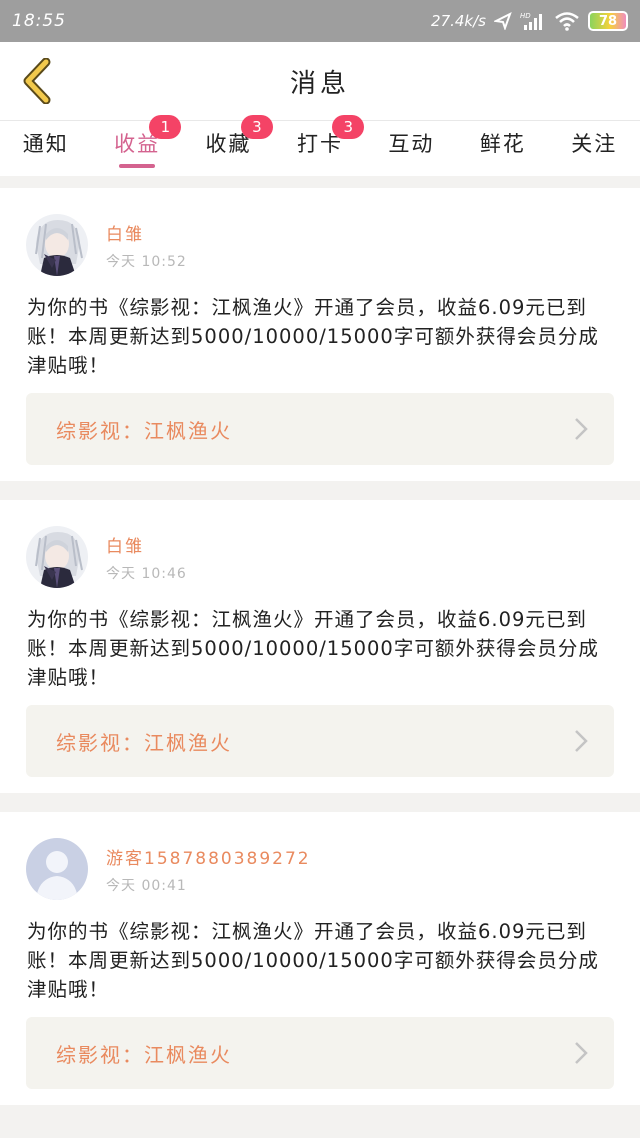 The width and height of the screenshot is (640, 1138). I want to click on svg-text: HD, so click(525, 16).